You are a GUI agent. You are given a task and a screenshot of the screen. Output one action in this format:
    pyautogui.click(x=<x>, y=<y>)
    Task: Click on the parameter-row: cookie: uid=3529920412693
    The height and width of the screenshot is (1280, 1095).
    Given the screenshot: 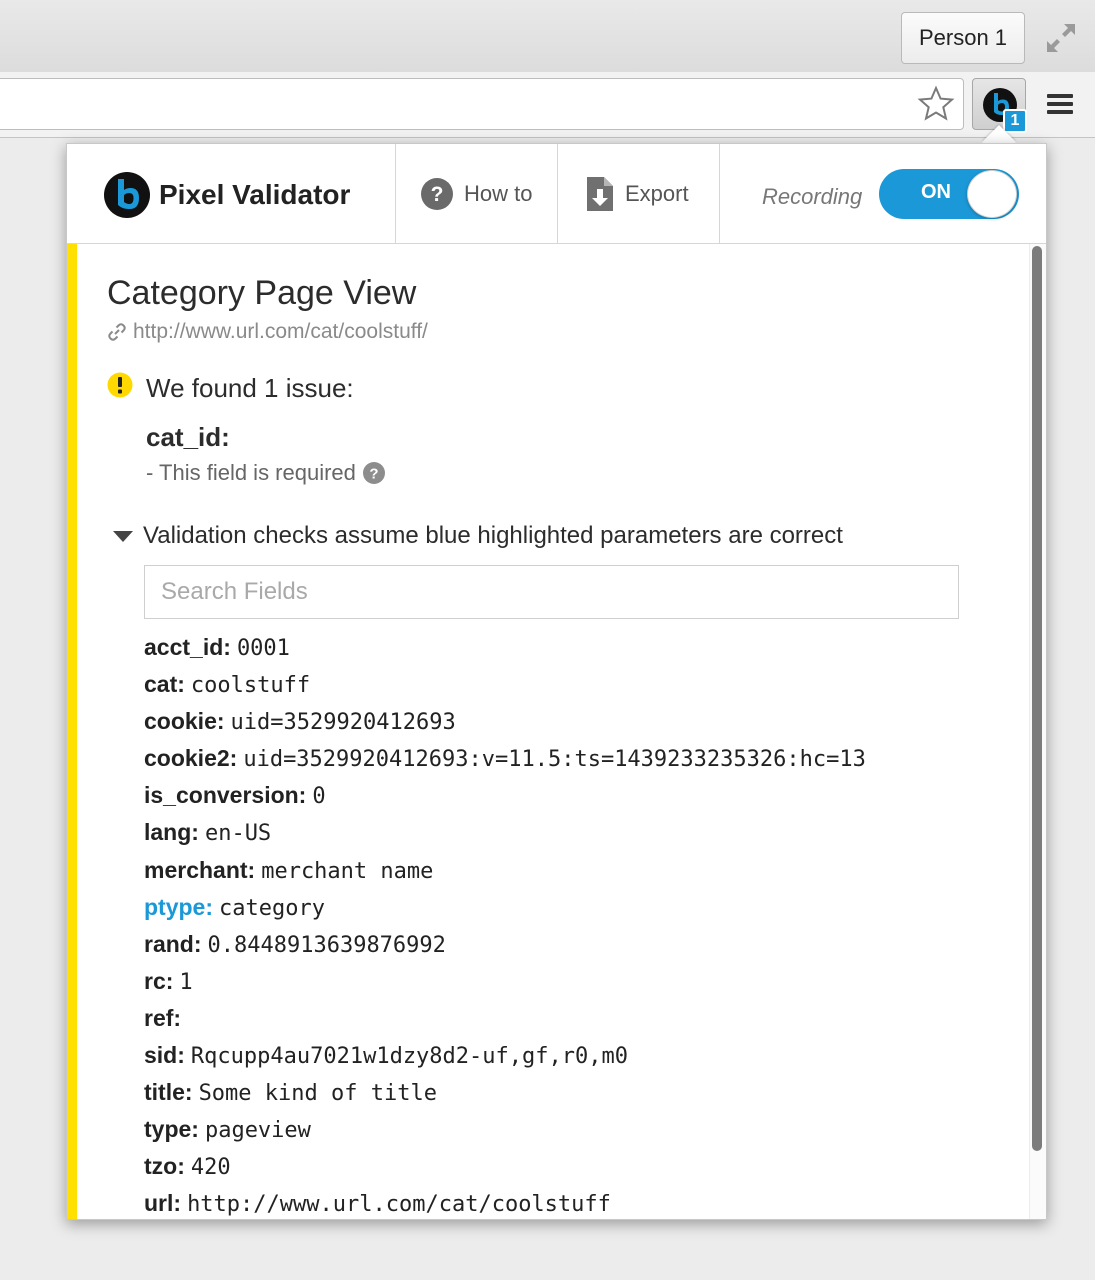 What is the action you would take?
    pyautogui.click(x=505, y=721)
    